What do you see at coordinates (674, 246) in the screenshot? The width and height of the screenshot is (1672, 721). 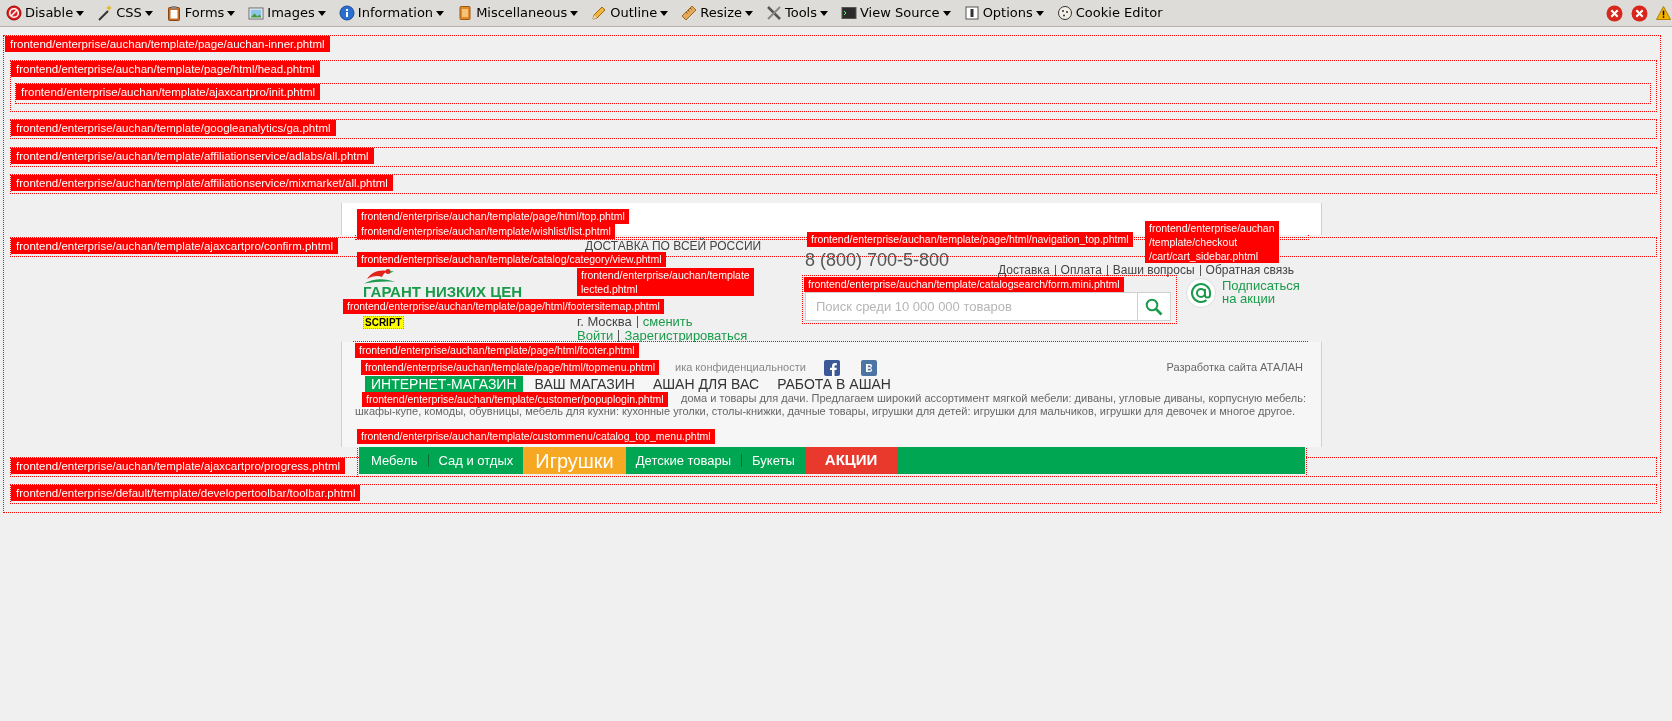 I see `delivery-note: ДОСТАВКА ПО ВСЕЙ РОССИИ` at bounding box center [674, 246].